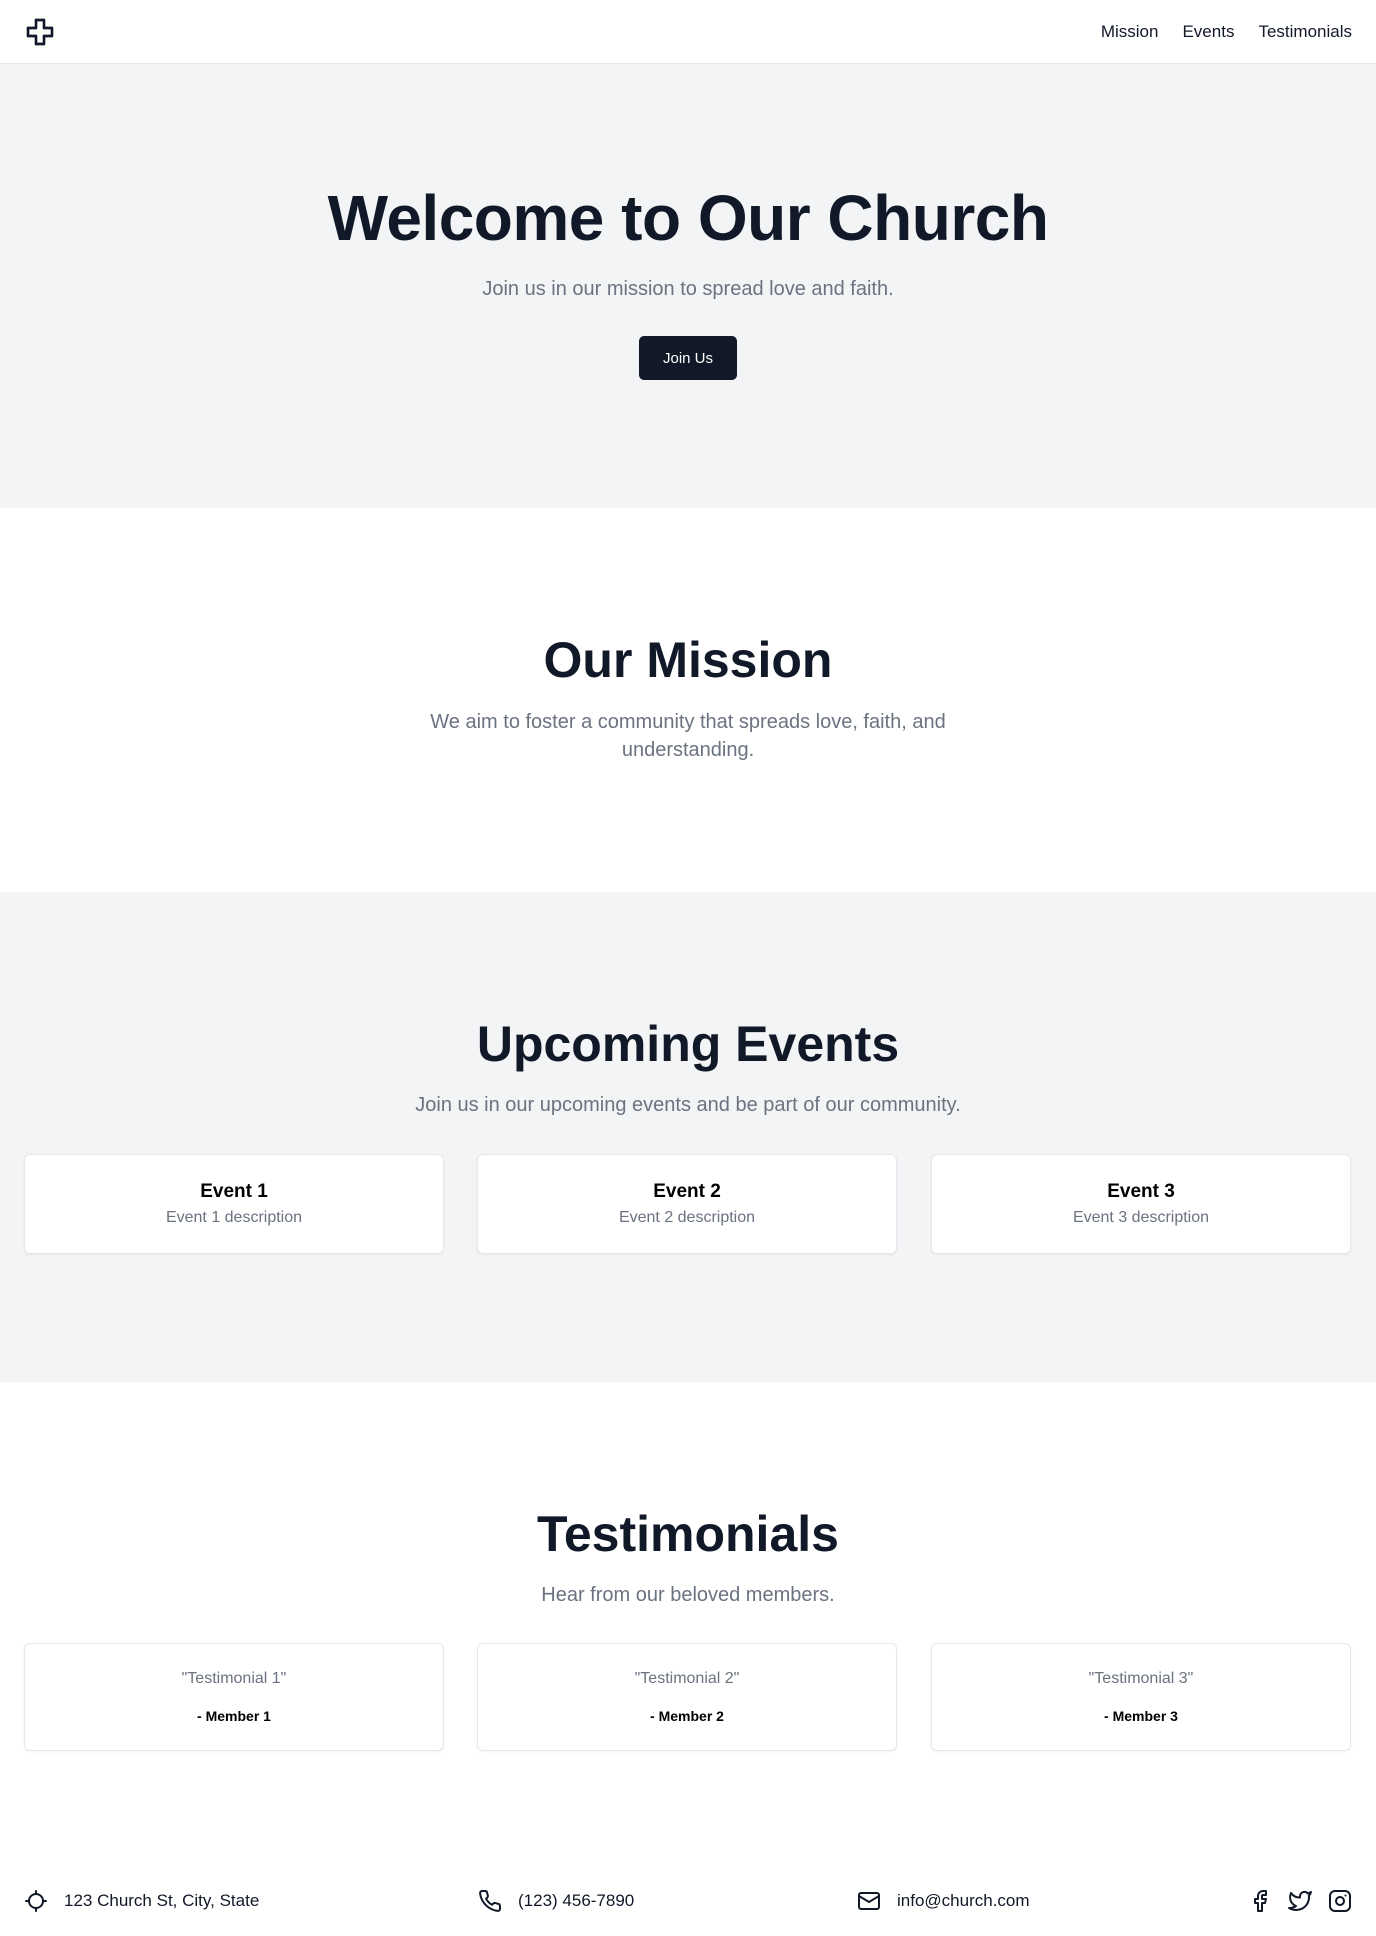 The height and width of the screenshot is (1936, 1376). I want to click on footer-email: info@church.com, so click(943, 1901).